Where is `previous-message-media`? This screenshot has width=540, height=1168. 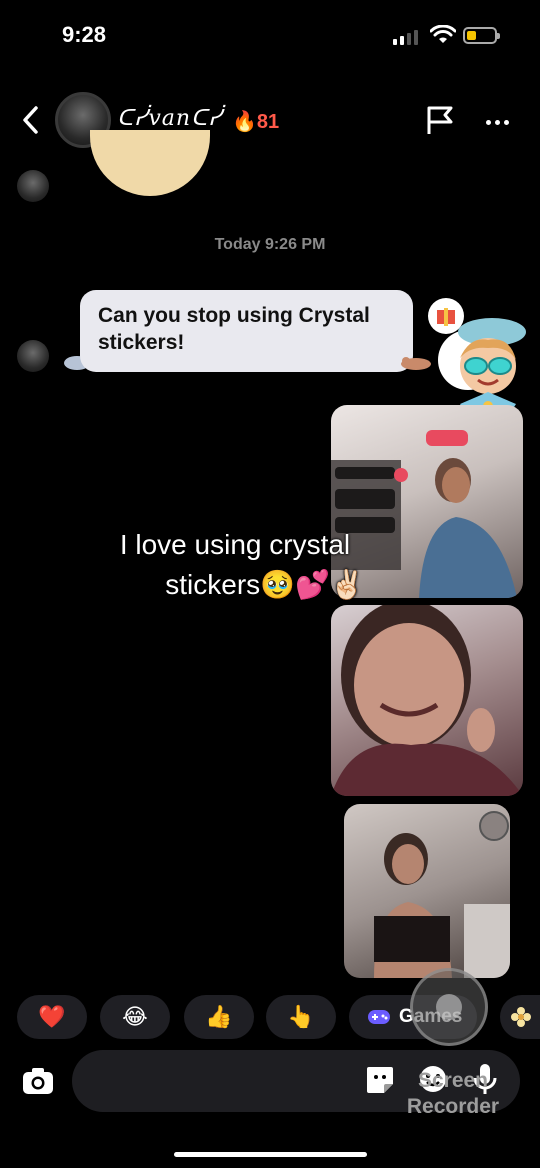
previous-message-media is located at coordinates (150, 163).